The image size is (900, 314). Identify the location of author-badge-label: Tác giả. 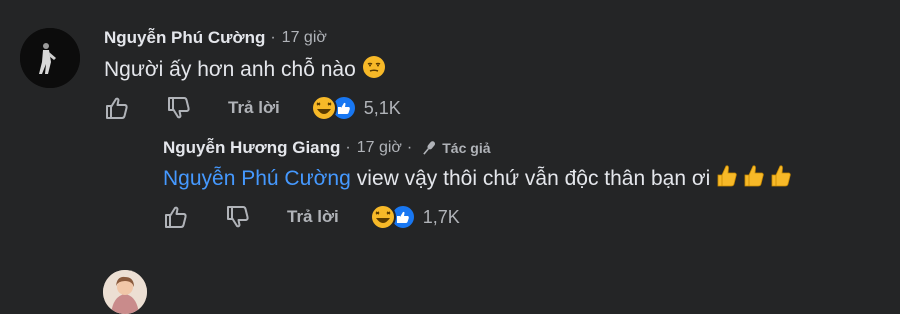
(466, 148).